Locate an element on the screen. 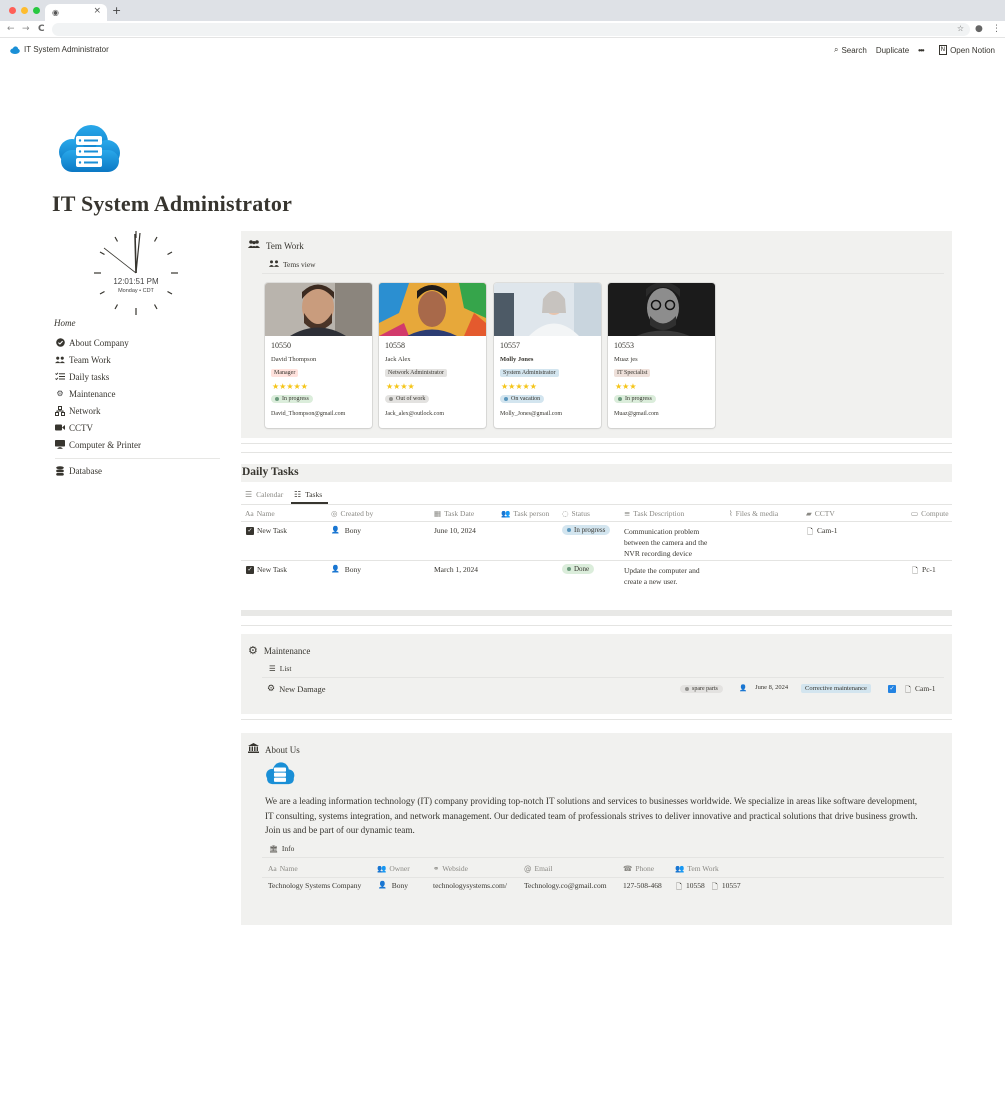 The width and height of the screenshot is (1005, 1097). done-checkbox: ✓ is located at coordinates (892, 689).